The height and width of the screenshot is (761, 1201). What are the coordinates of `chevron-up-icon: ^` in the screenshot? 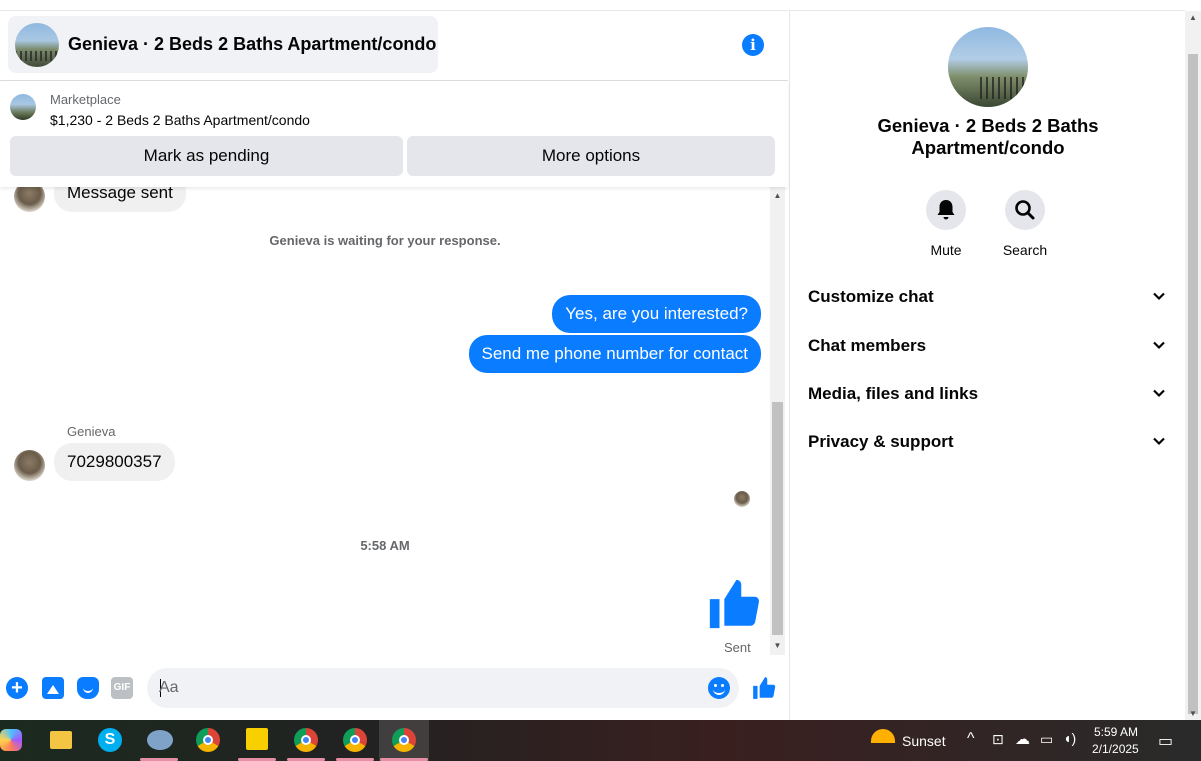 It's located at (971, 739).